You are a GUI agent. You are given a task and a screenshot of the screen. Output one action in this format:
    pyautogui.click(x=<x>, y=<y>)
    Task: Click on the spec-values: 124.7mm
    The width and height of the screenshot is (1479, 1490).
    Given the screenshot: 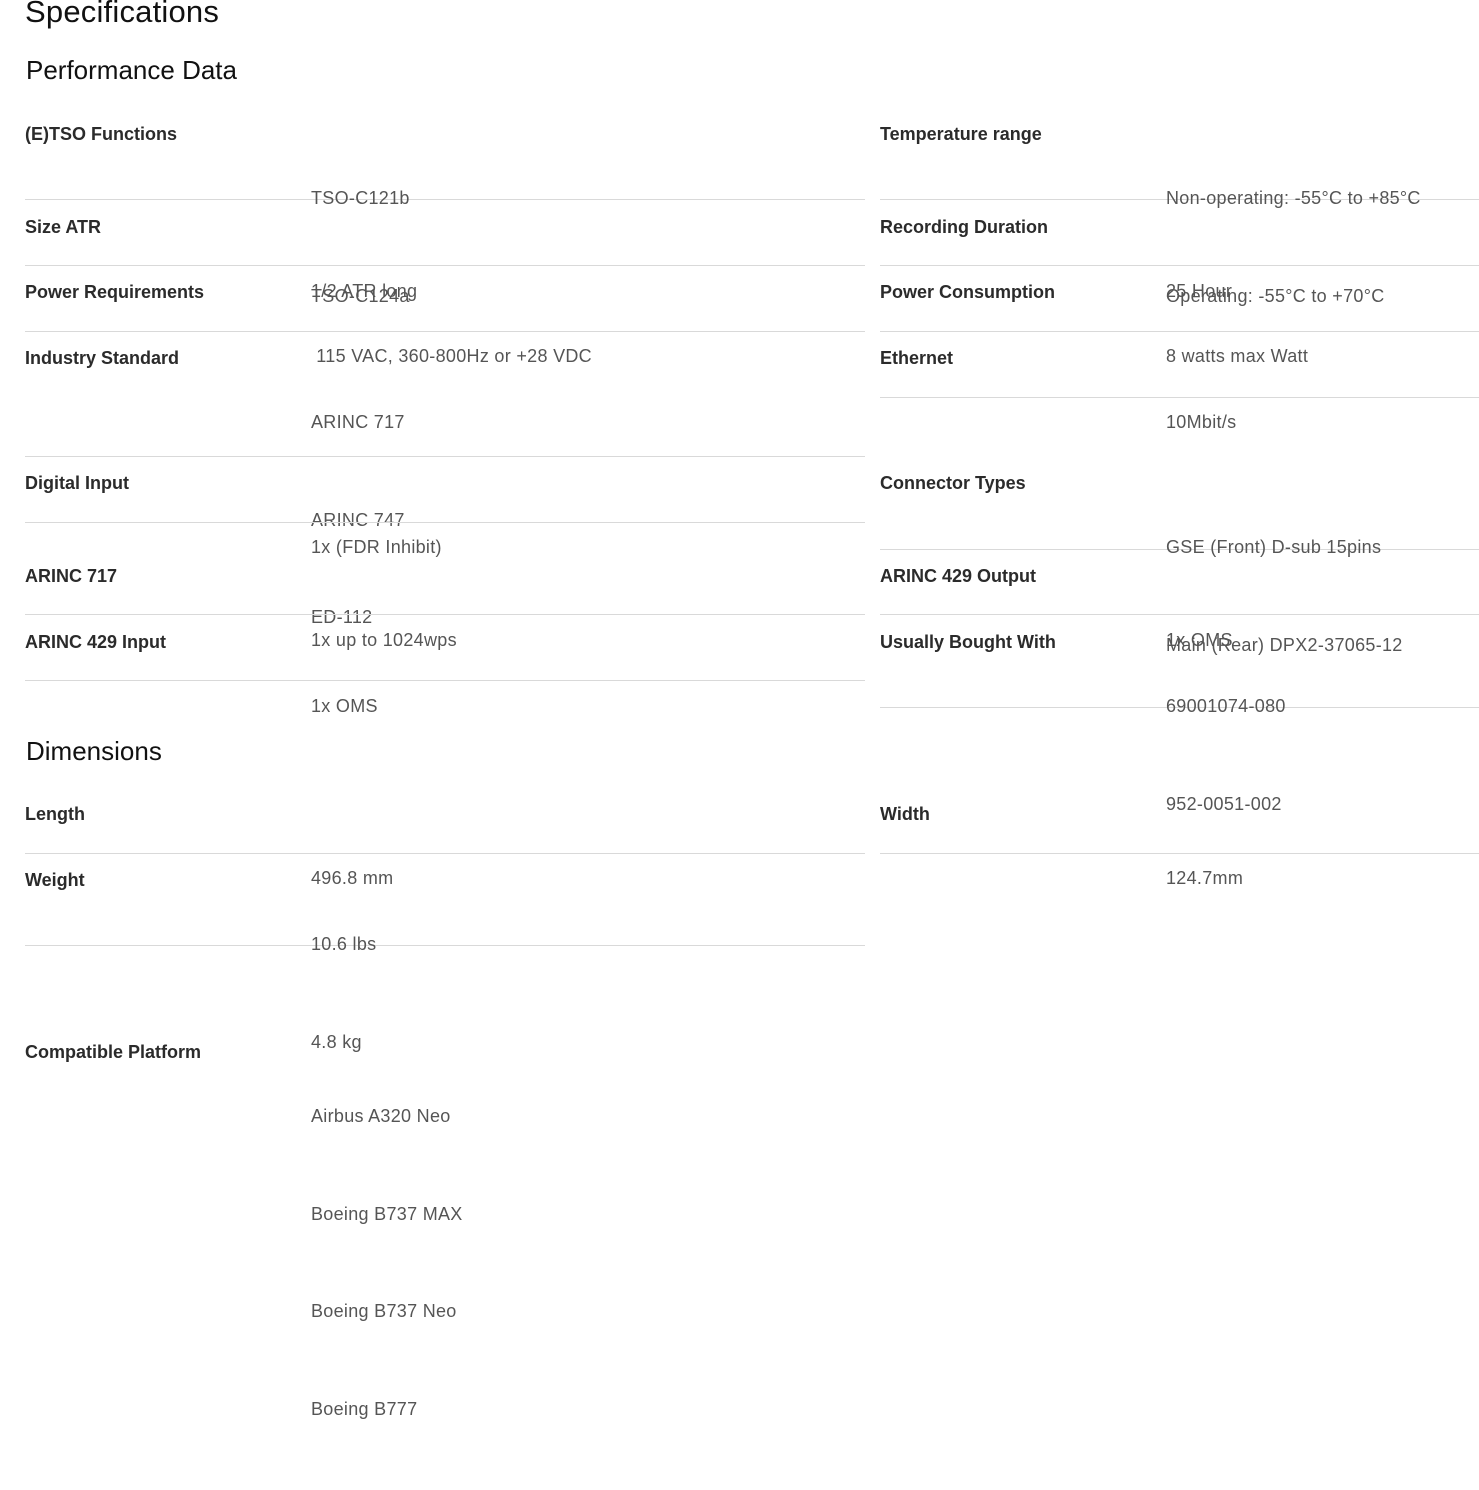 What is the action you would take?
    pyautogui.click(x=1204, y=878)
    